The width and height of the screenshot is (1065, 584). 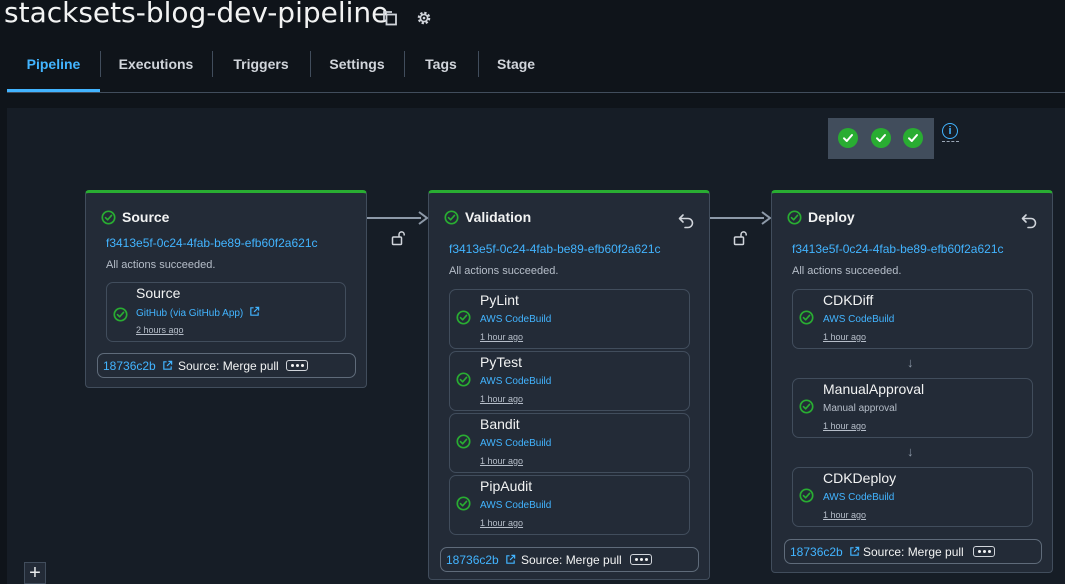 I want to click on action-card: CDKDeploy AWS CodeBuild 1 hour ago, so click(x=912, y=497).